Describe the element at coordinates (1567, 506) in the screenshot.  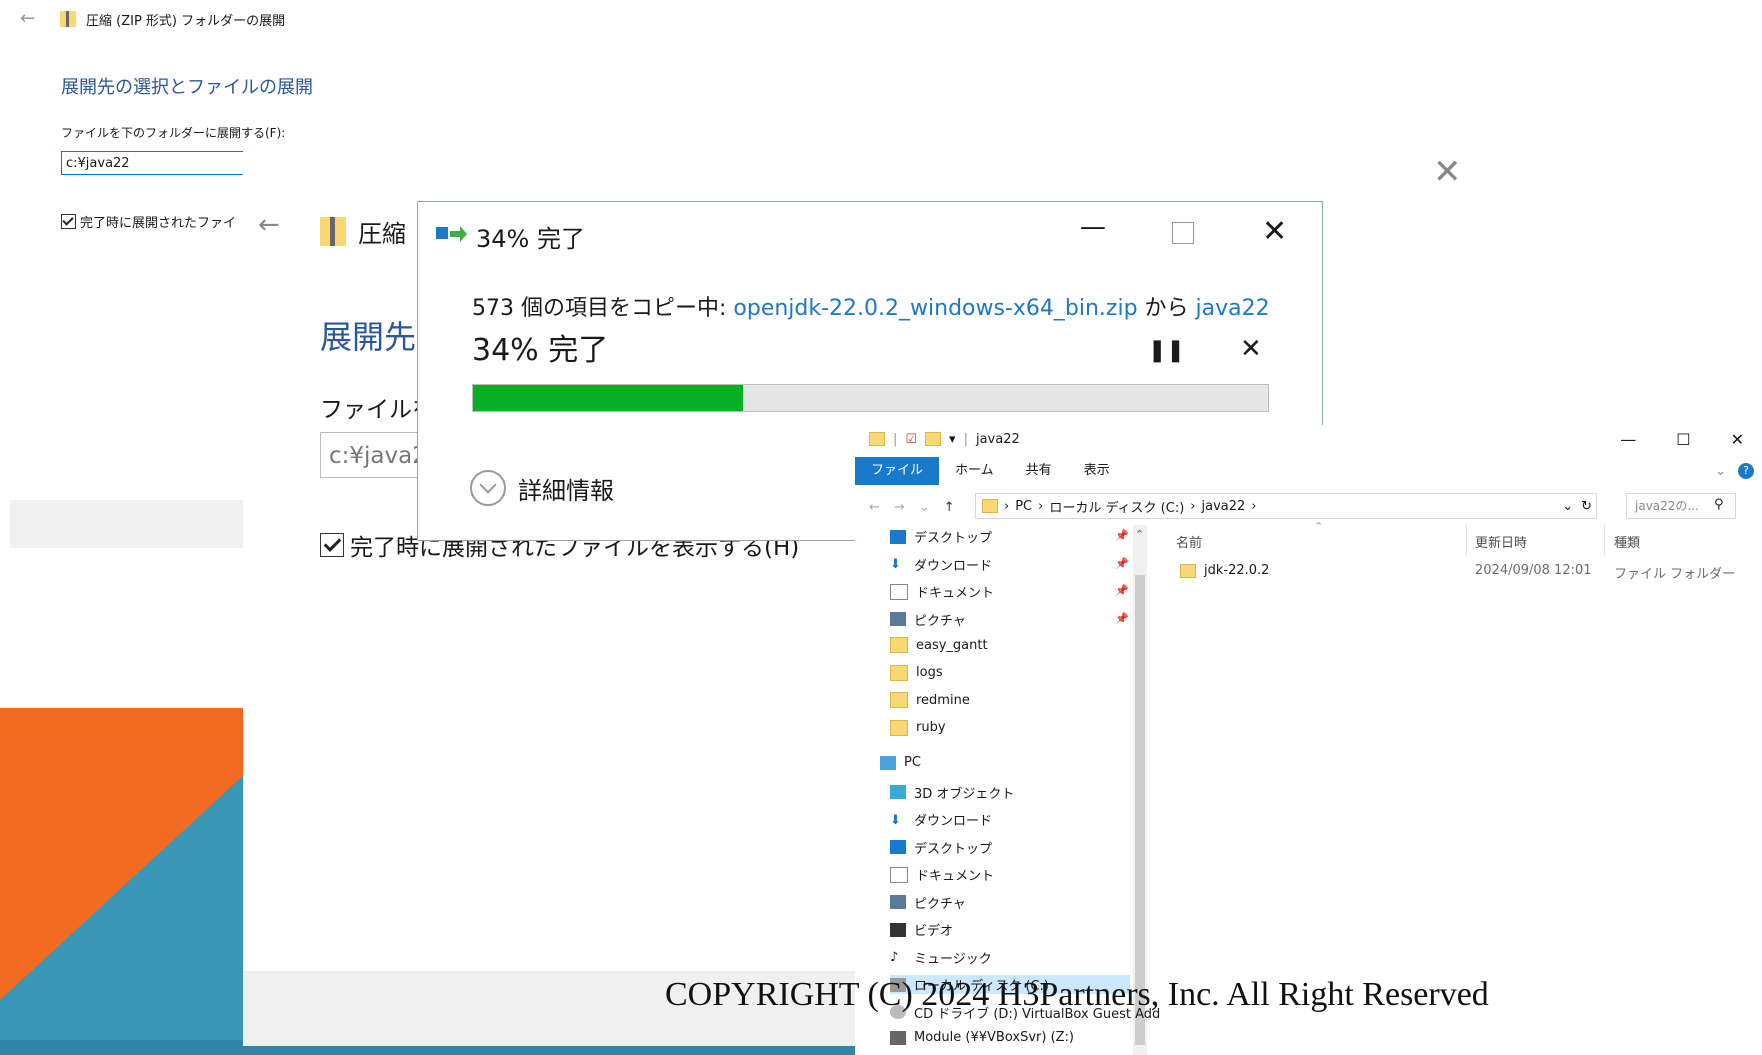
I see `history-dropdown-icon: ⌄` at that location.